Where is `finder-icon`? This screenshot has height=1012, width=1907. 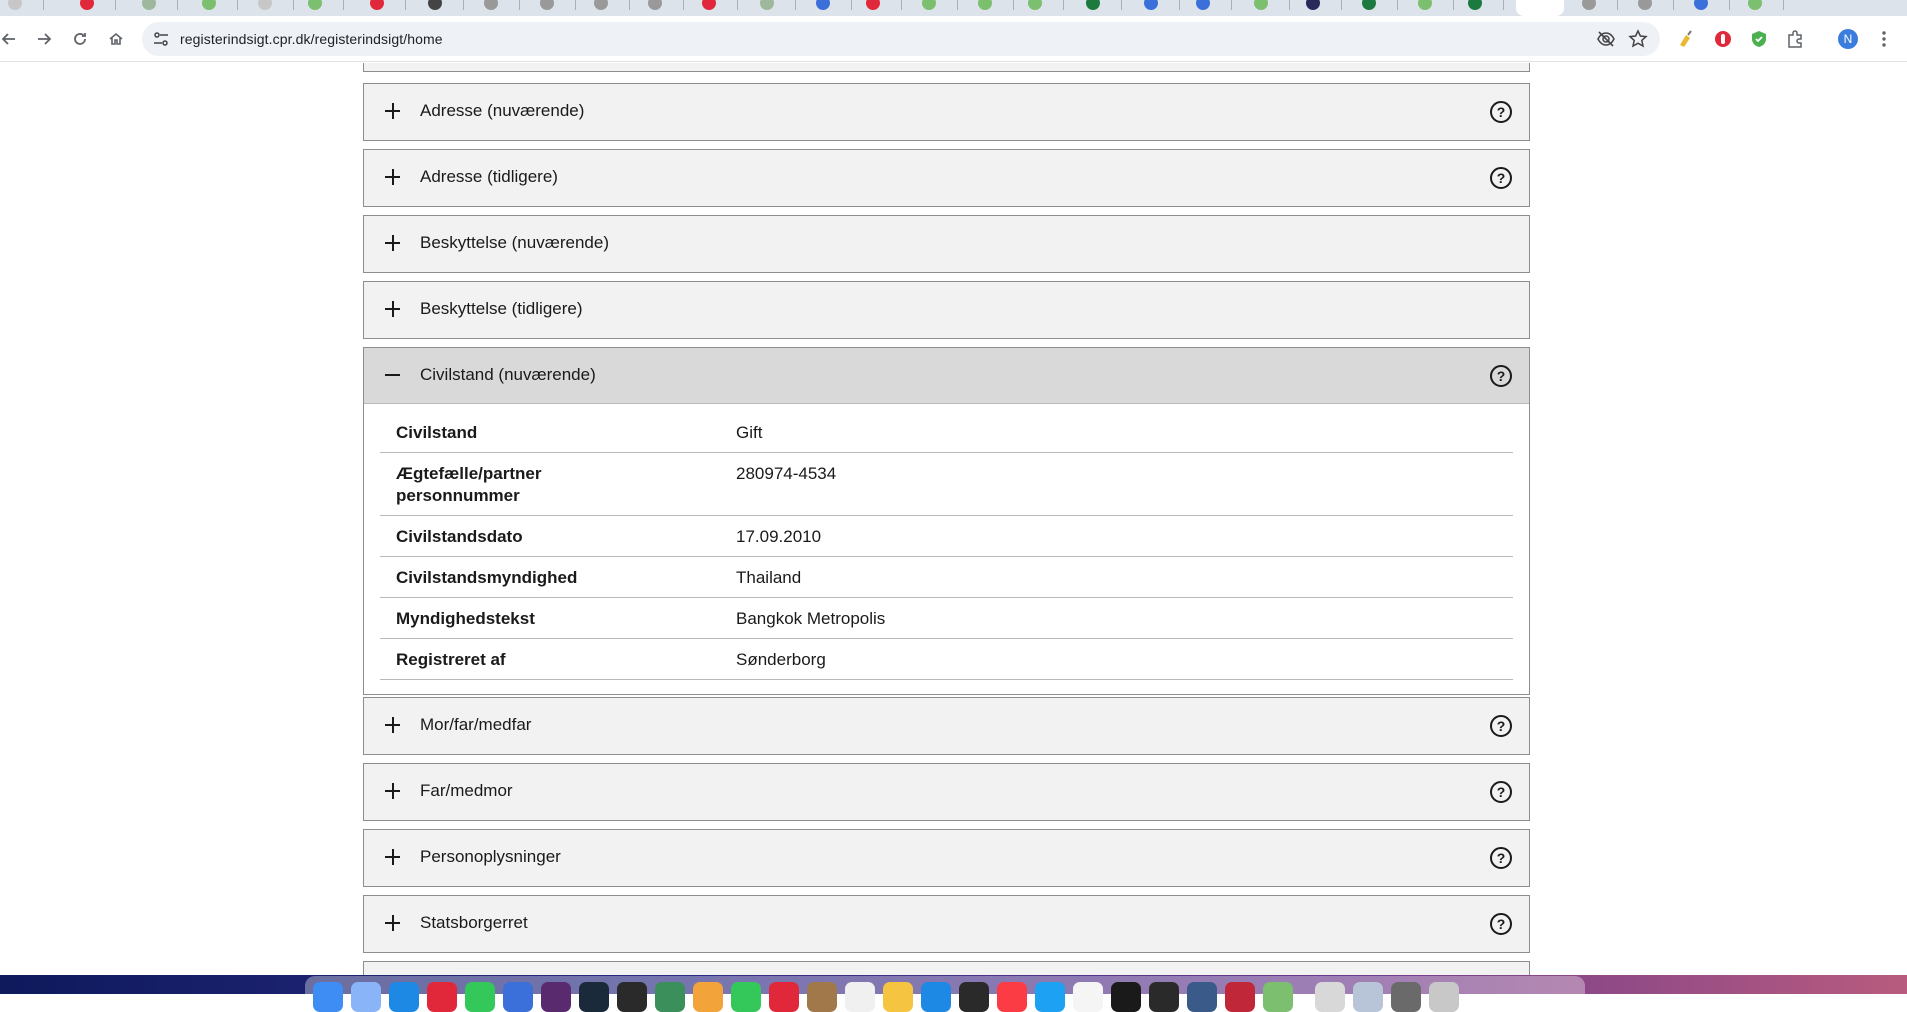
finder-icon is located at coordinates (328, 997).